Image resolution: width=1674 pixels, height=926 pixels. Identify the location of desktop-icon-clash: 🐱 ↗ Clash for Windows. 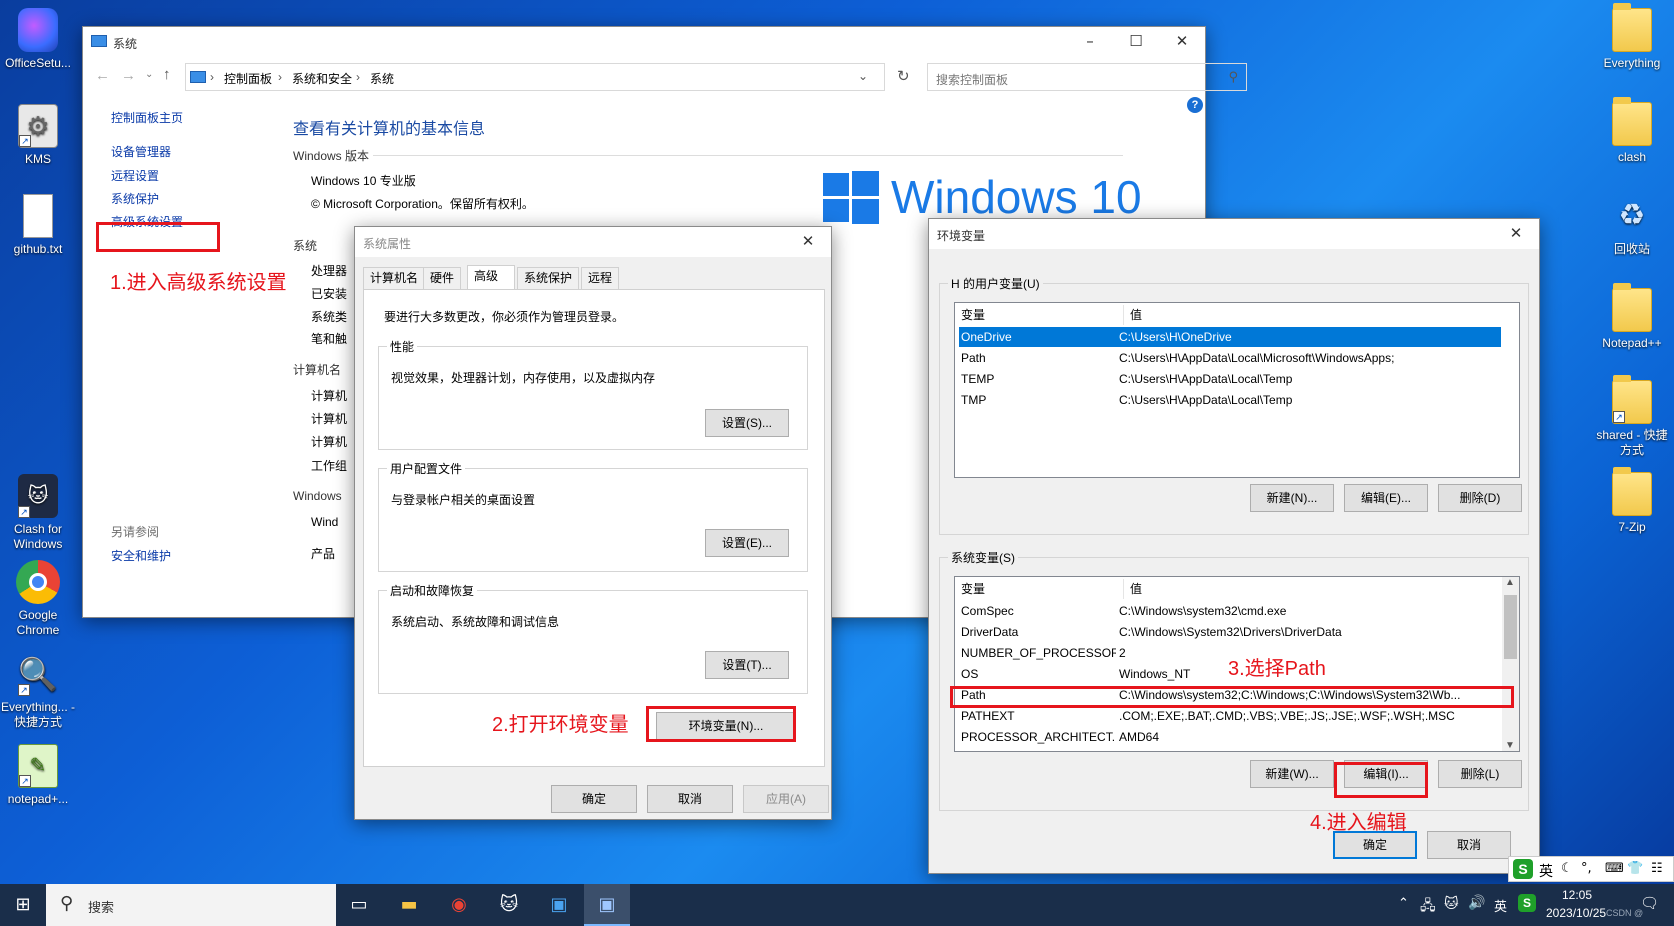
(38, 513).